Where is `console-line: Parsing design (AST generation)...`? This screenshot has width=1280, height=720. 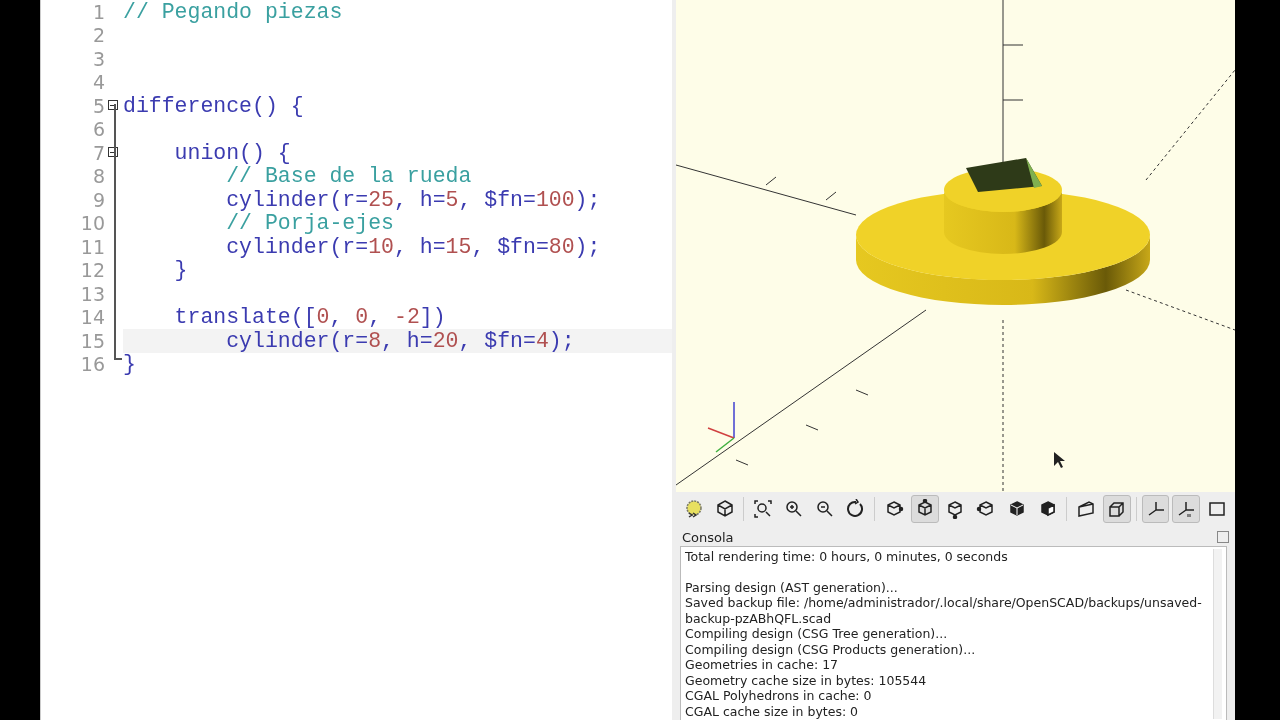 console-line: Parsing design (AST generation)... is located at coordinates (792, 587).